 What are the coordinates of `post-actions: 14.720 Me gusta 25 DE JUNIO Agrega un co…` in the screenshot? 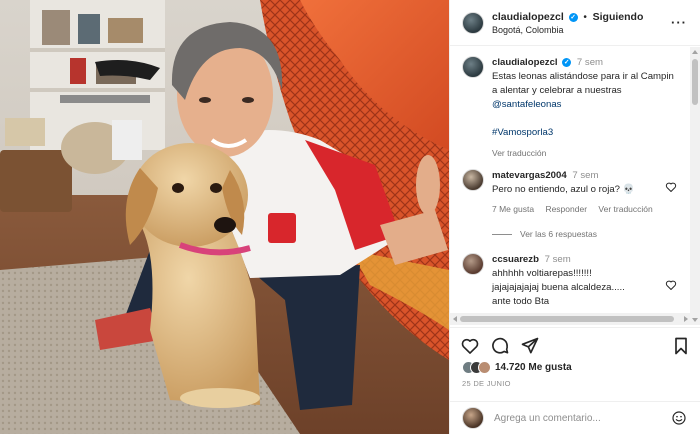 It's located at (575, 380).